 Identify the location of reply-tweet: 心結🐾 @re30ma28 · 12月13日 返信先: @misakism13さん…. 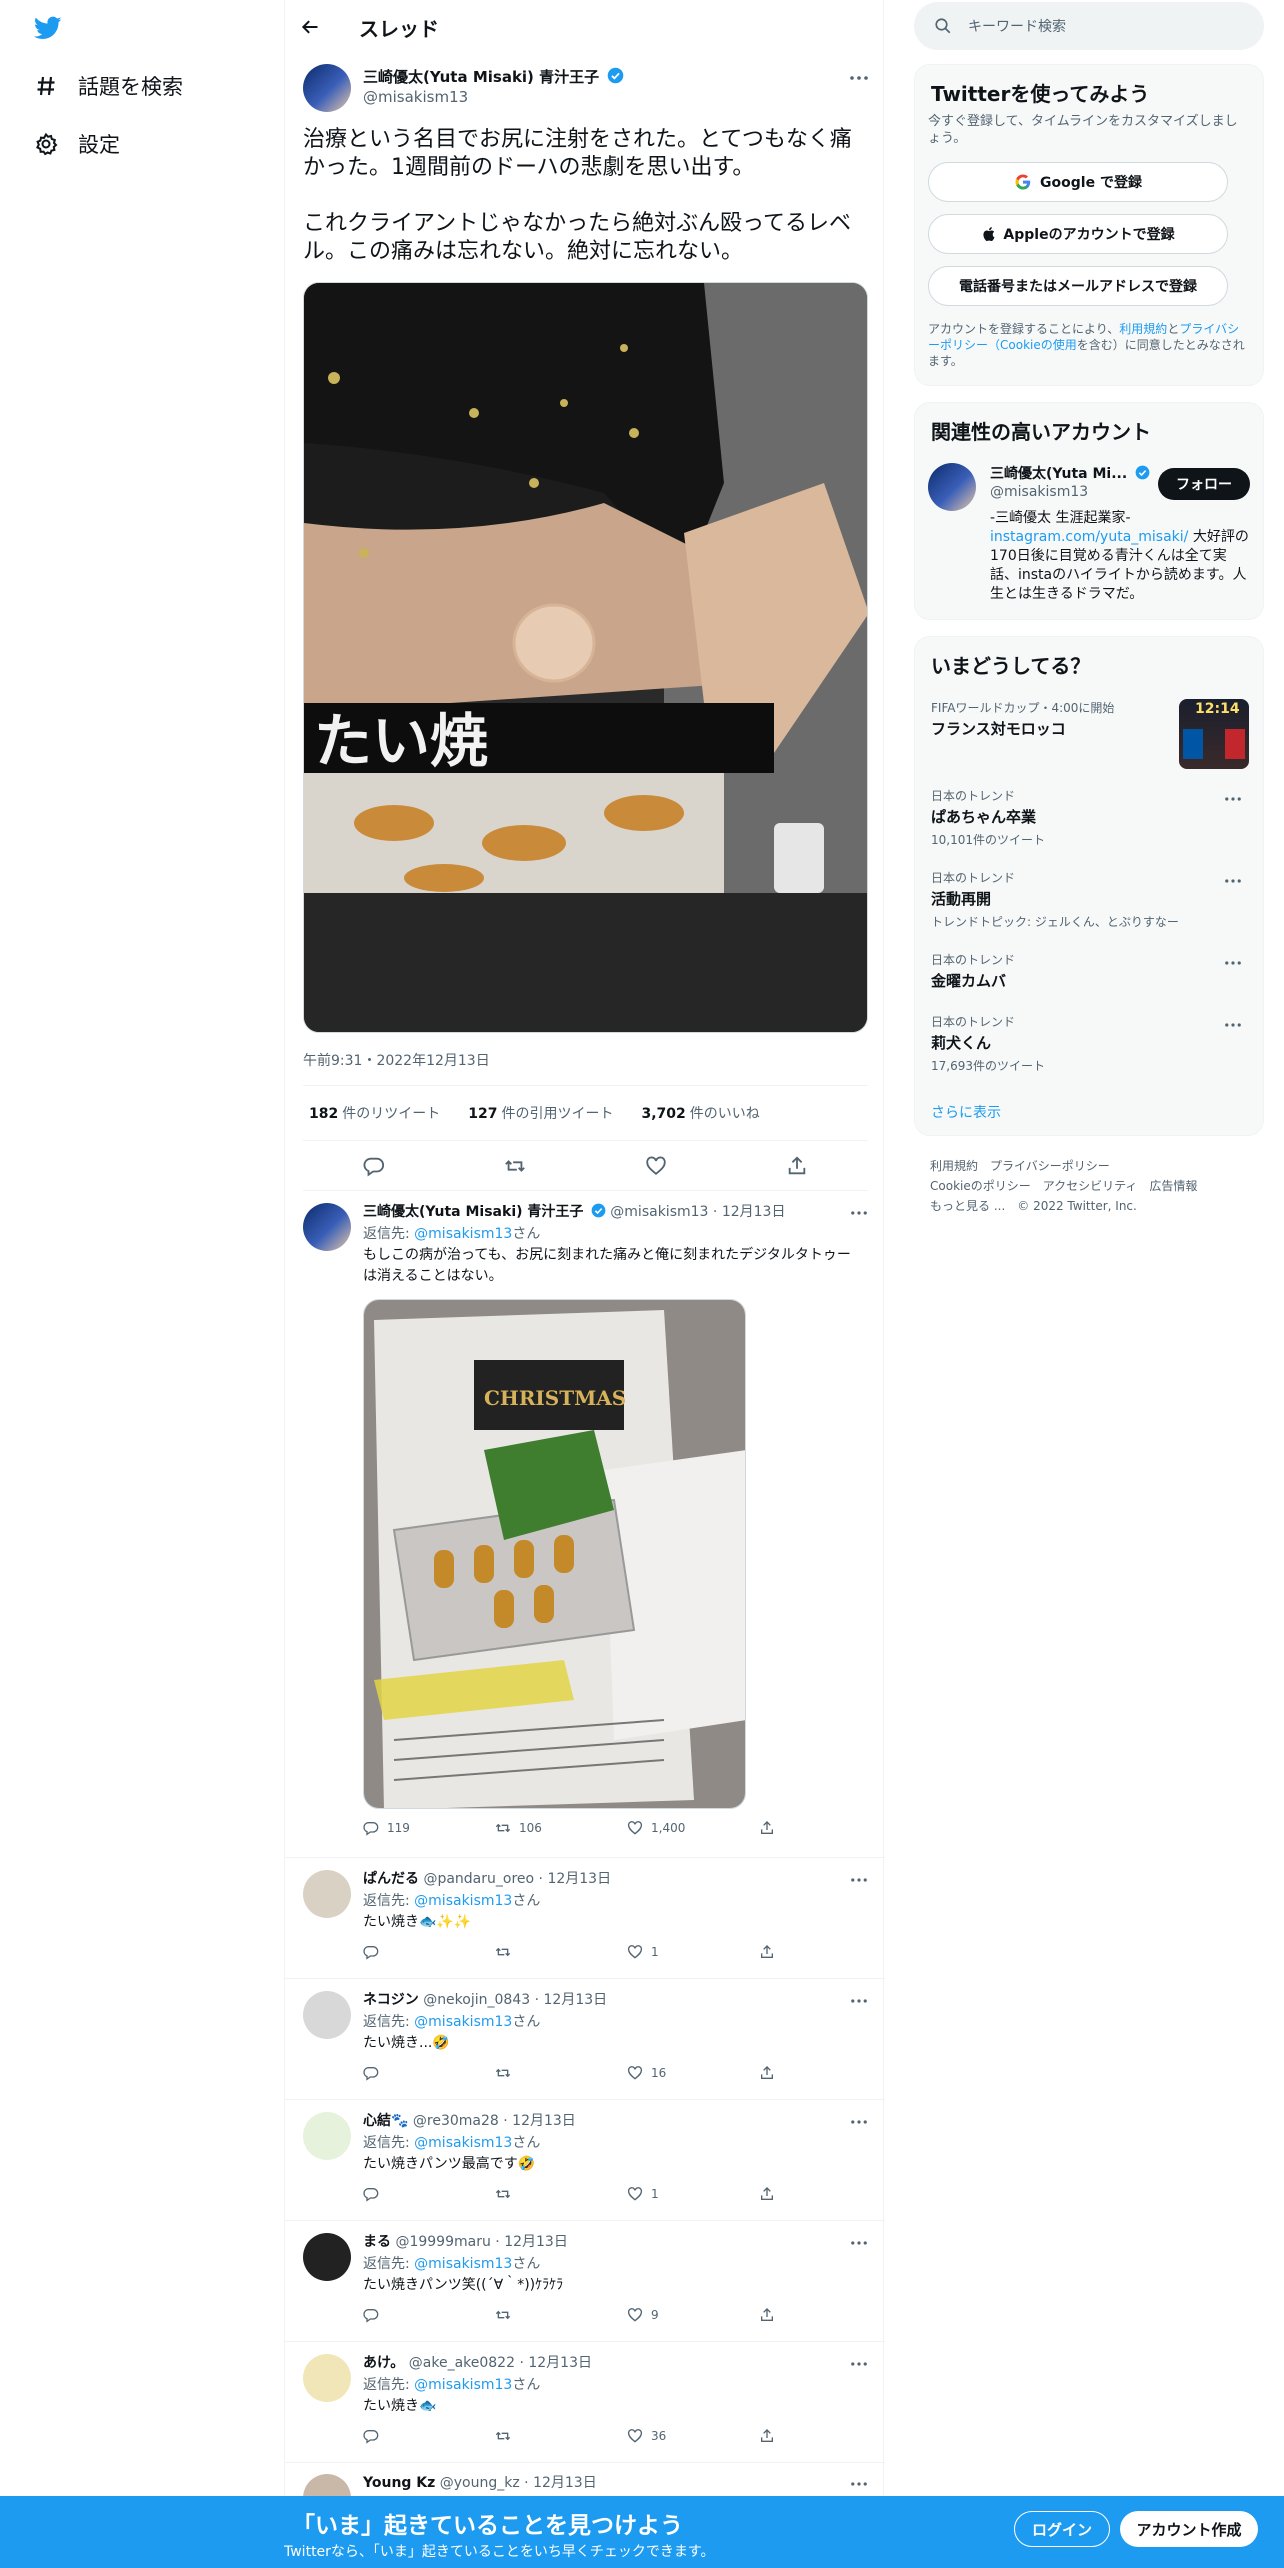
(585, 2160).